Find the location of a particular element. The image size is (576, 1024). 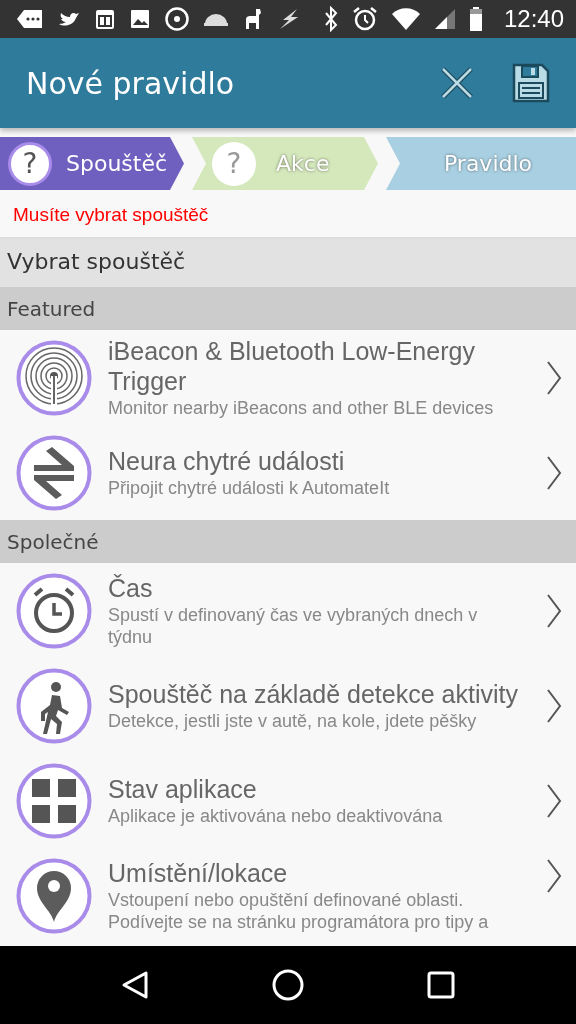

arrows-icon is located at coordinates (54, 472).